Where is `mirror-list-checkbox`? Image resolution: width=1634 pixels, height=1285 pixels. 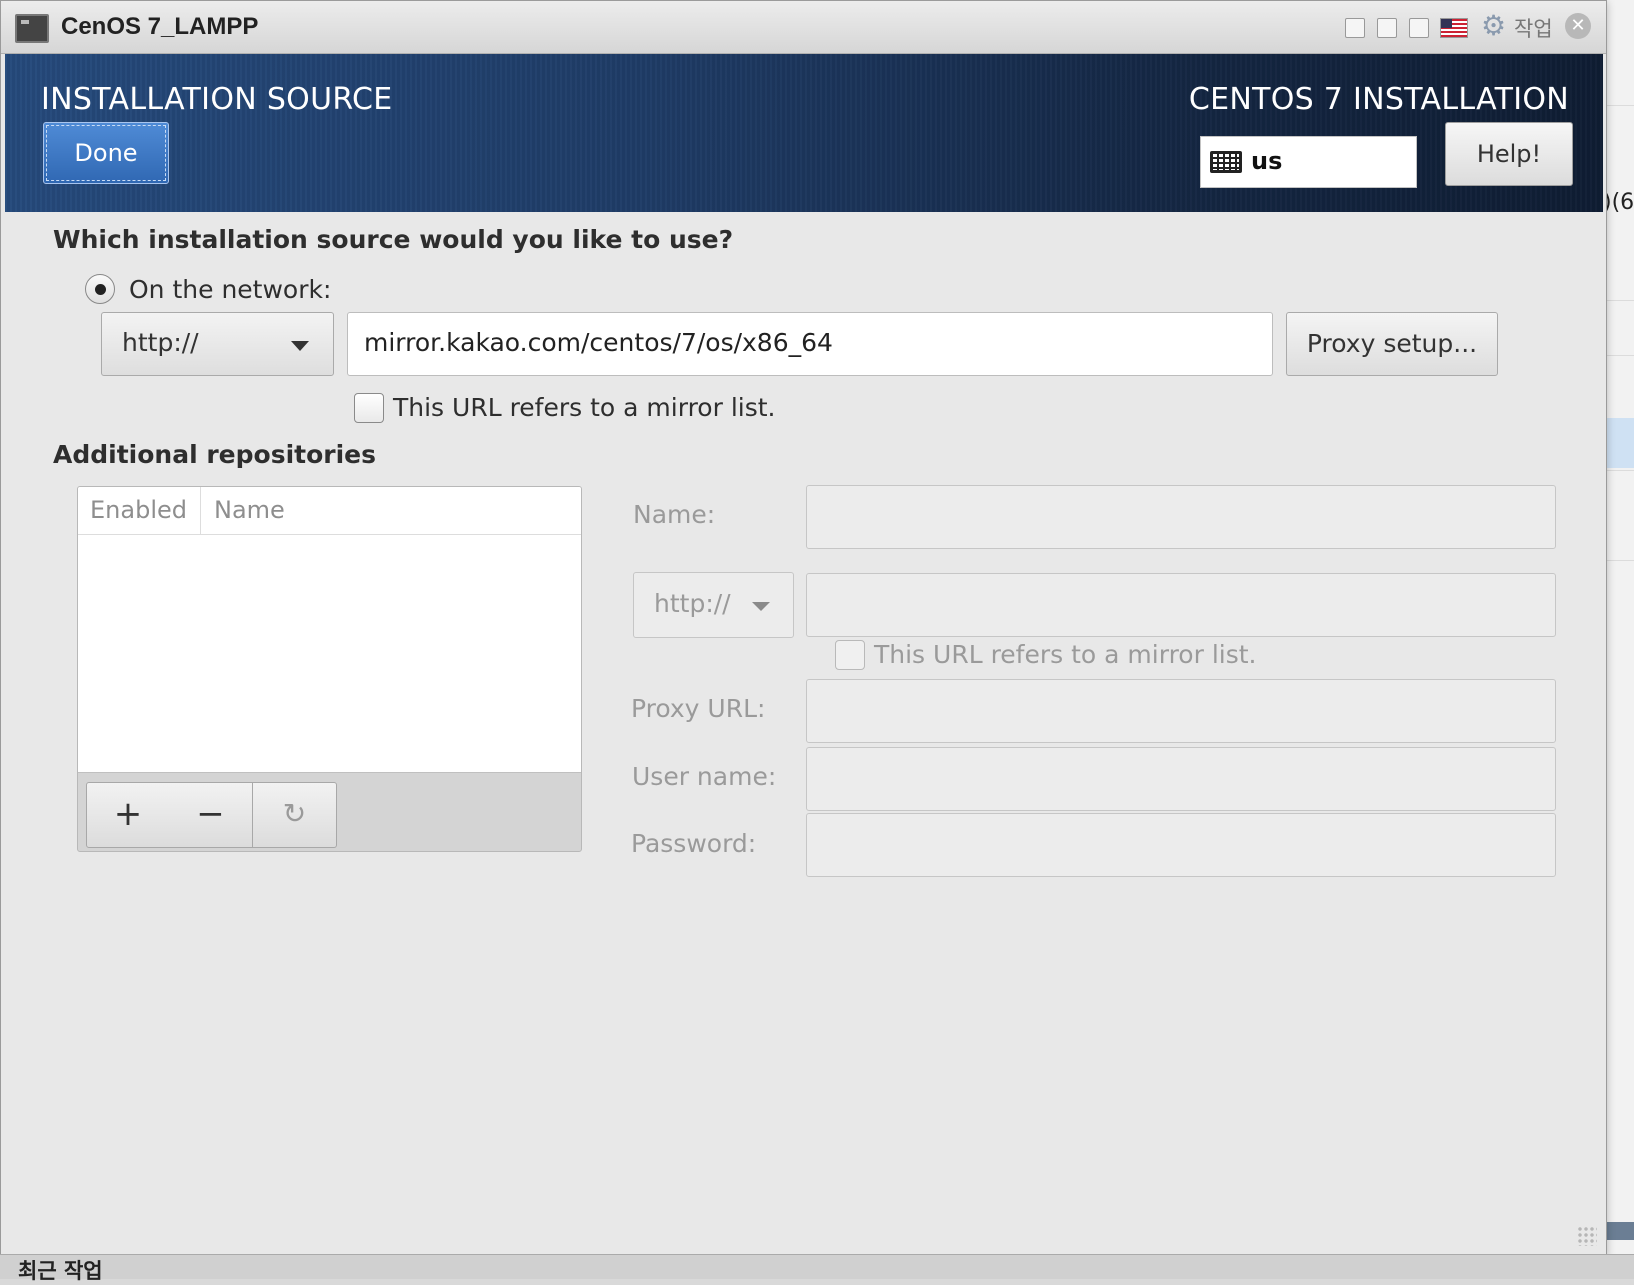 mirror-list-checkbox is located at coordinates (369, 408).